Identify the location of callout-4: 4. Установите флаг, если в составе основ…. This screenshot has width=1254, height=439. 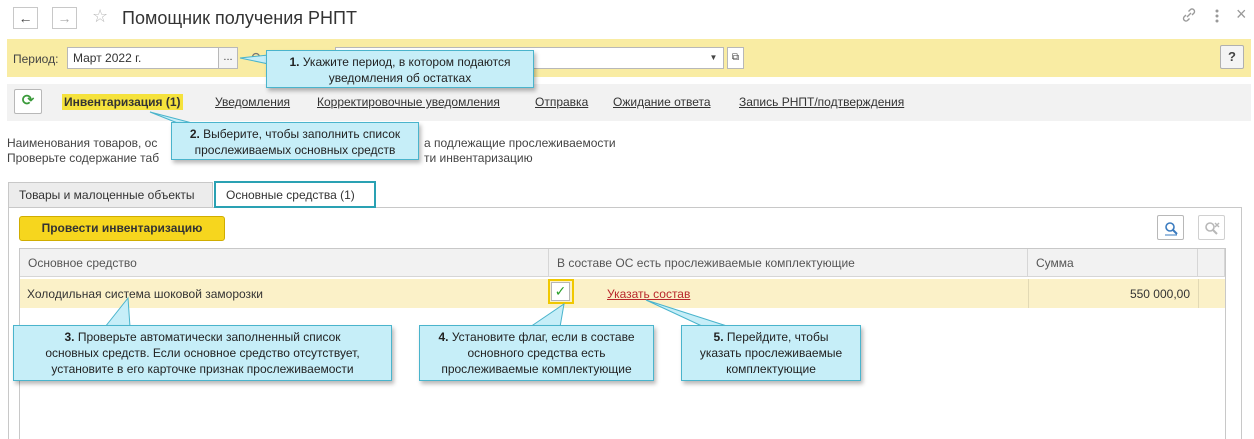
(536, 353).